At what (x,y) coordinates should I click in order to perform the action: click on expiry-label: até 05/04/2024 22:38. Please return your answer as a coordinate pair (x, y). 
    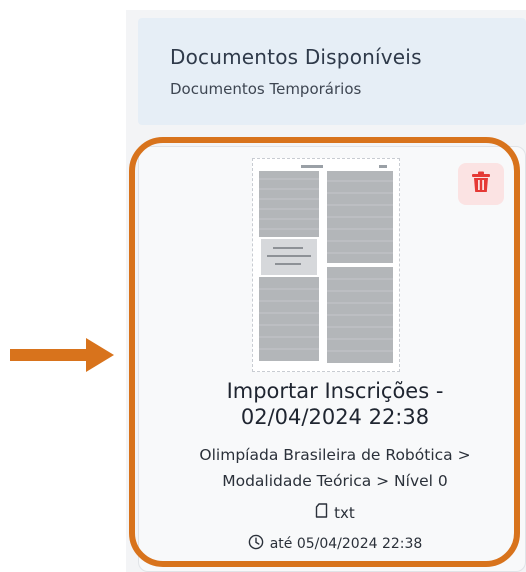
    Looking at the image, I should click on (346, 544).